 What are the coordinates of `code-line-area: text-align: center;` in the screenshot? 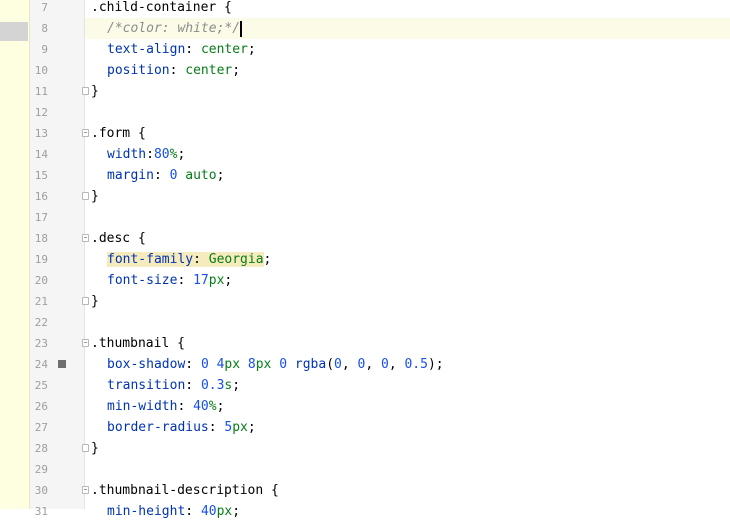 It's located at (407, 49).